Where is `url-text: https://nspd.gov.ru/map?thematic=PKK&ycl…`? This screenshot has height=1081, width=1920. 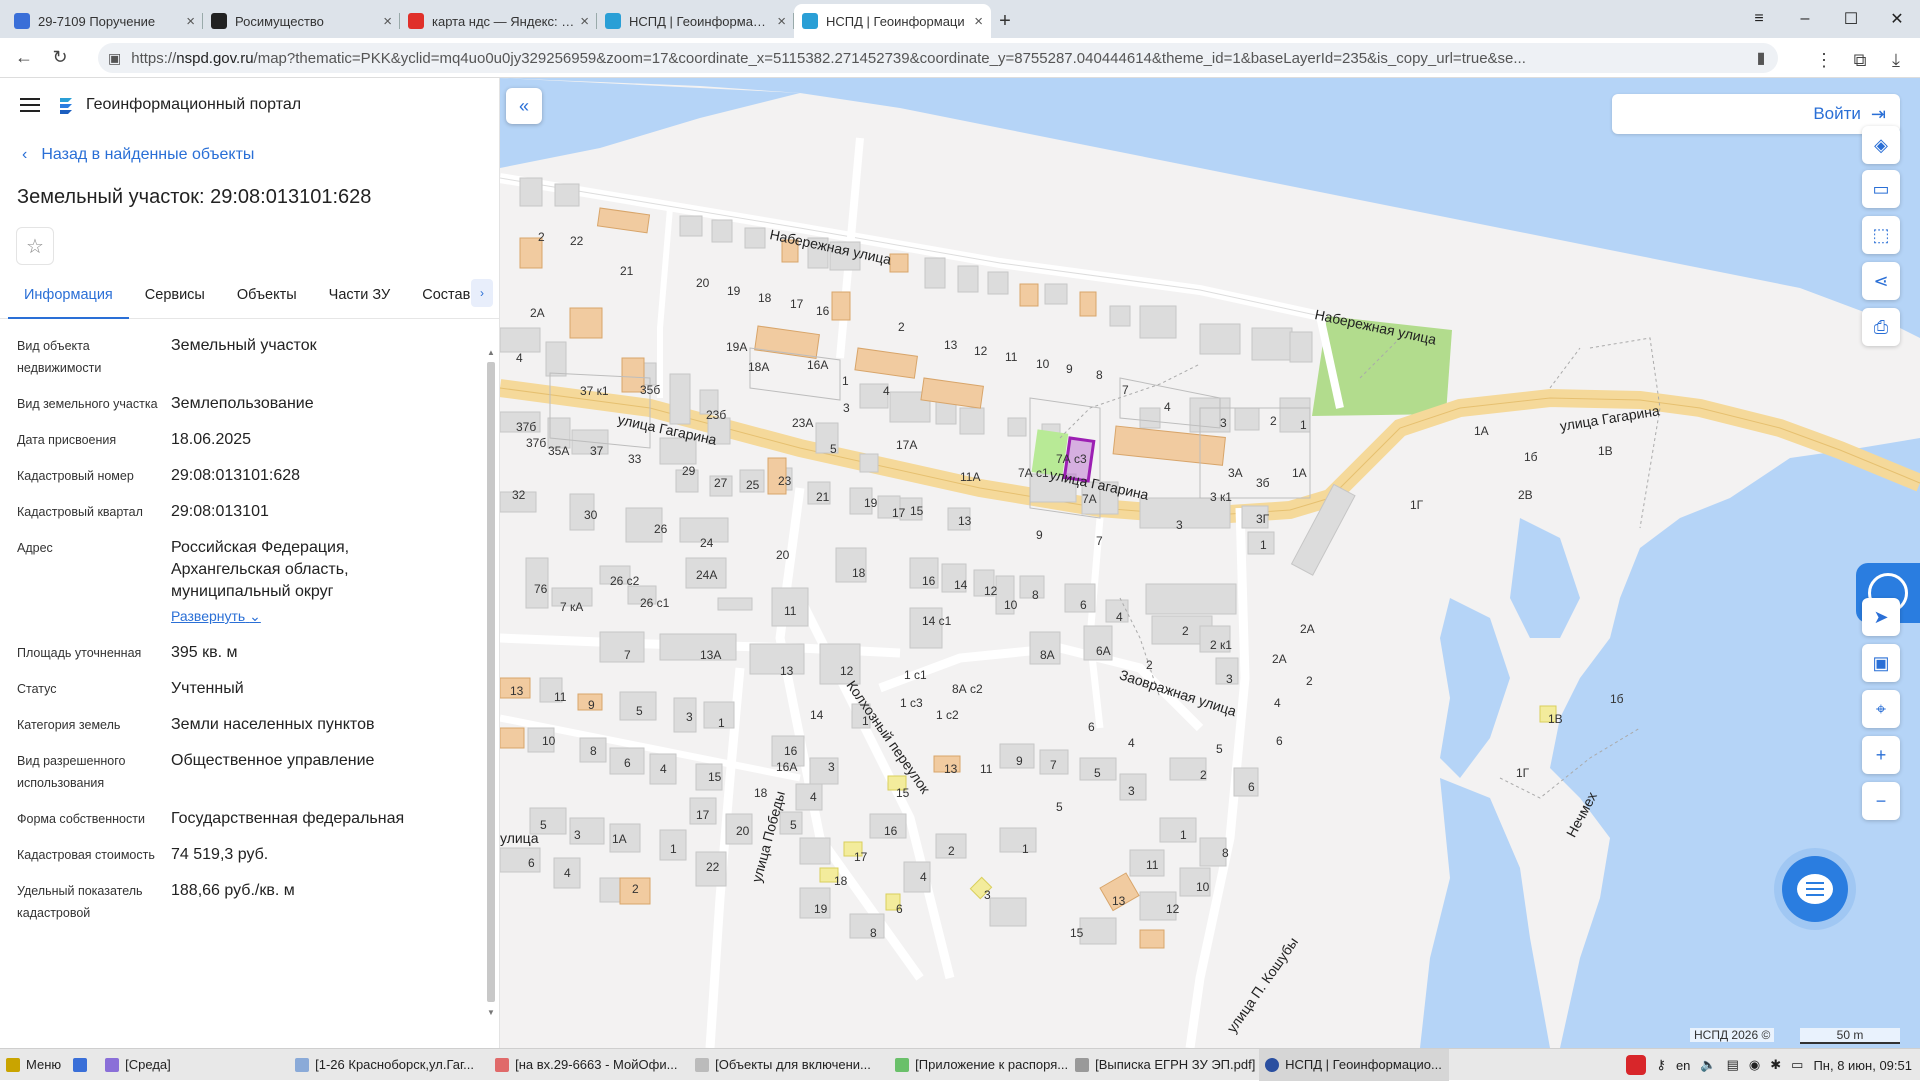 url-text: https://nspd.gov.ru/map?thematic=PKK&ycl… is located at coordinates (937, 58).